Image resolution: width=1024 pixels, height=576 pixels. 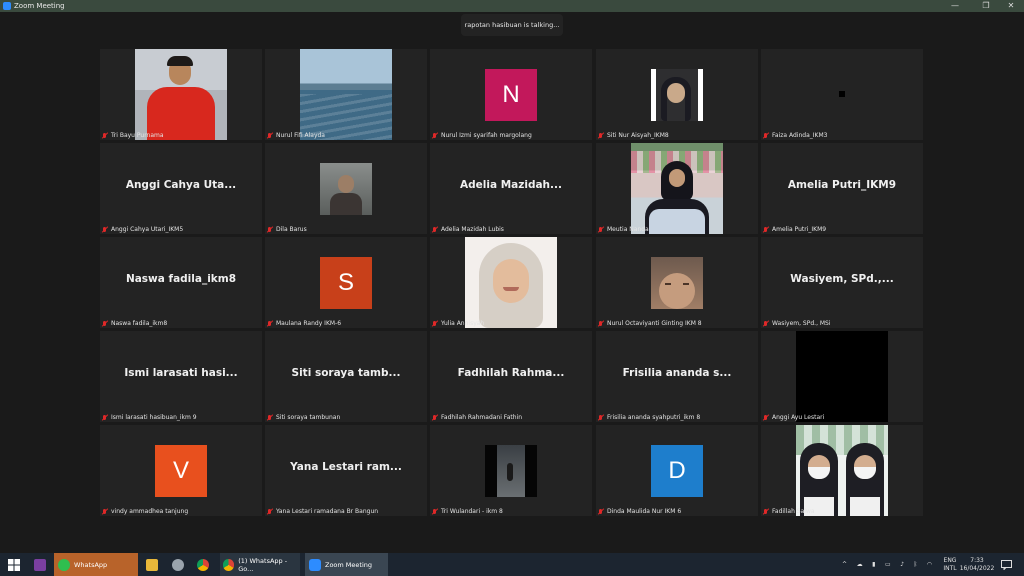 What do you see at coordinates (977, 568) in the screenshot?
I see `clock-date: 16/04/2022` at bounding box center [977, 568].